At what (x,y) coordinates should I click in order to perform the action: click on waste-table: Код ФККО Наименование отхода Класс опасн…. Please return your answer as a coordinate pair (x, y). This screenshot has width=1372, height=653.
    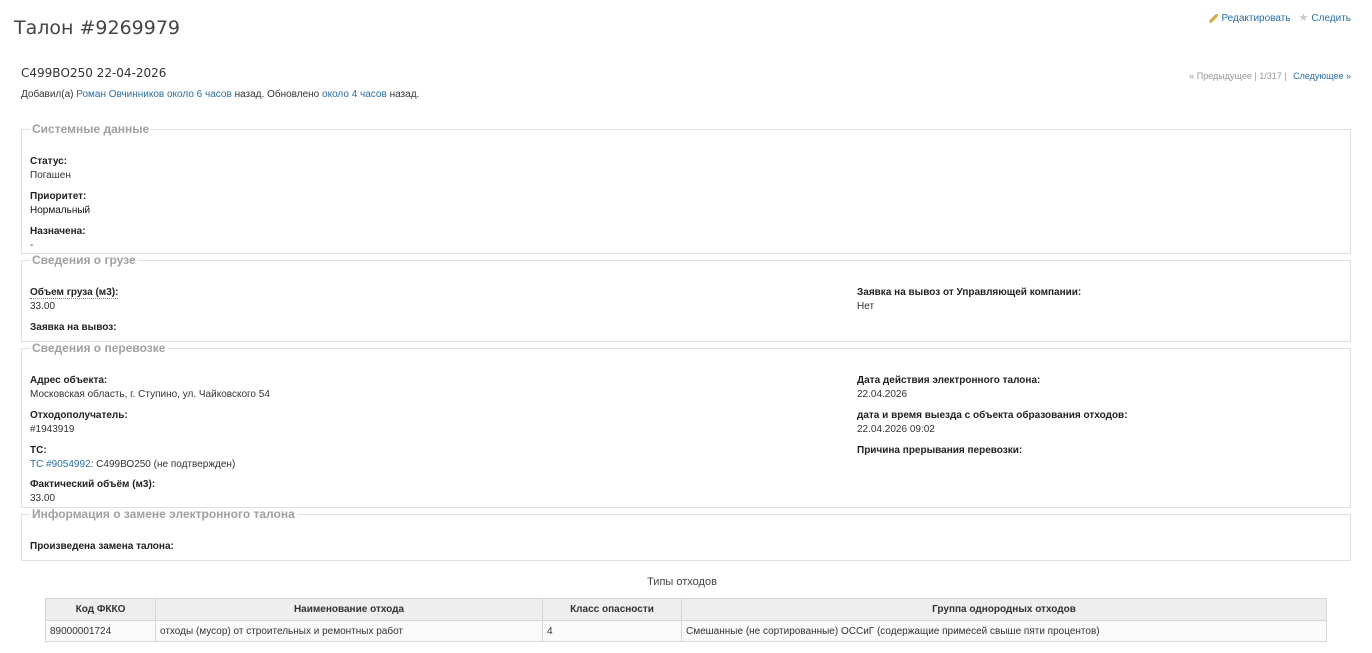
    Looking at the image, I should click on (686, 620).